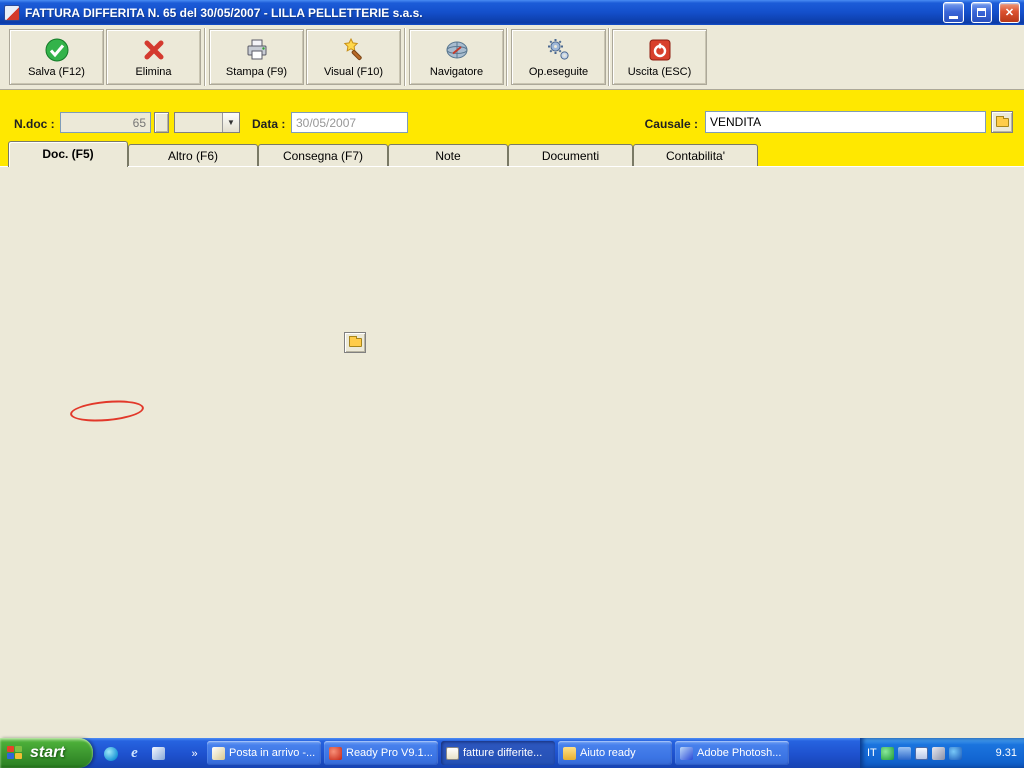 This screenshot has width=1024, height=768. Describe the element at coordinates (15, 753) in the screenshot. I see `windows-flag-icon` at that location.